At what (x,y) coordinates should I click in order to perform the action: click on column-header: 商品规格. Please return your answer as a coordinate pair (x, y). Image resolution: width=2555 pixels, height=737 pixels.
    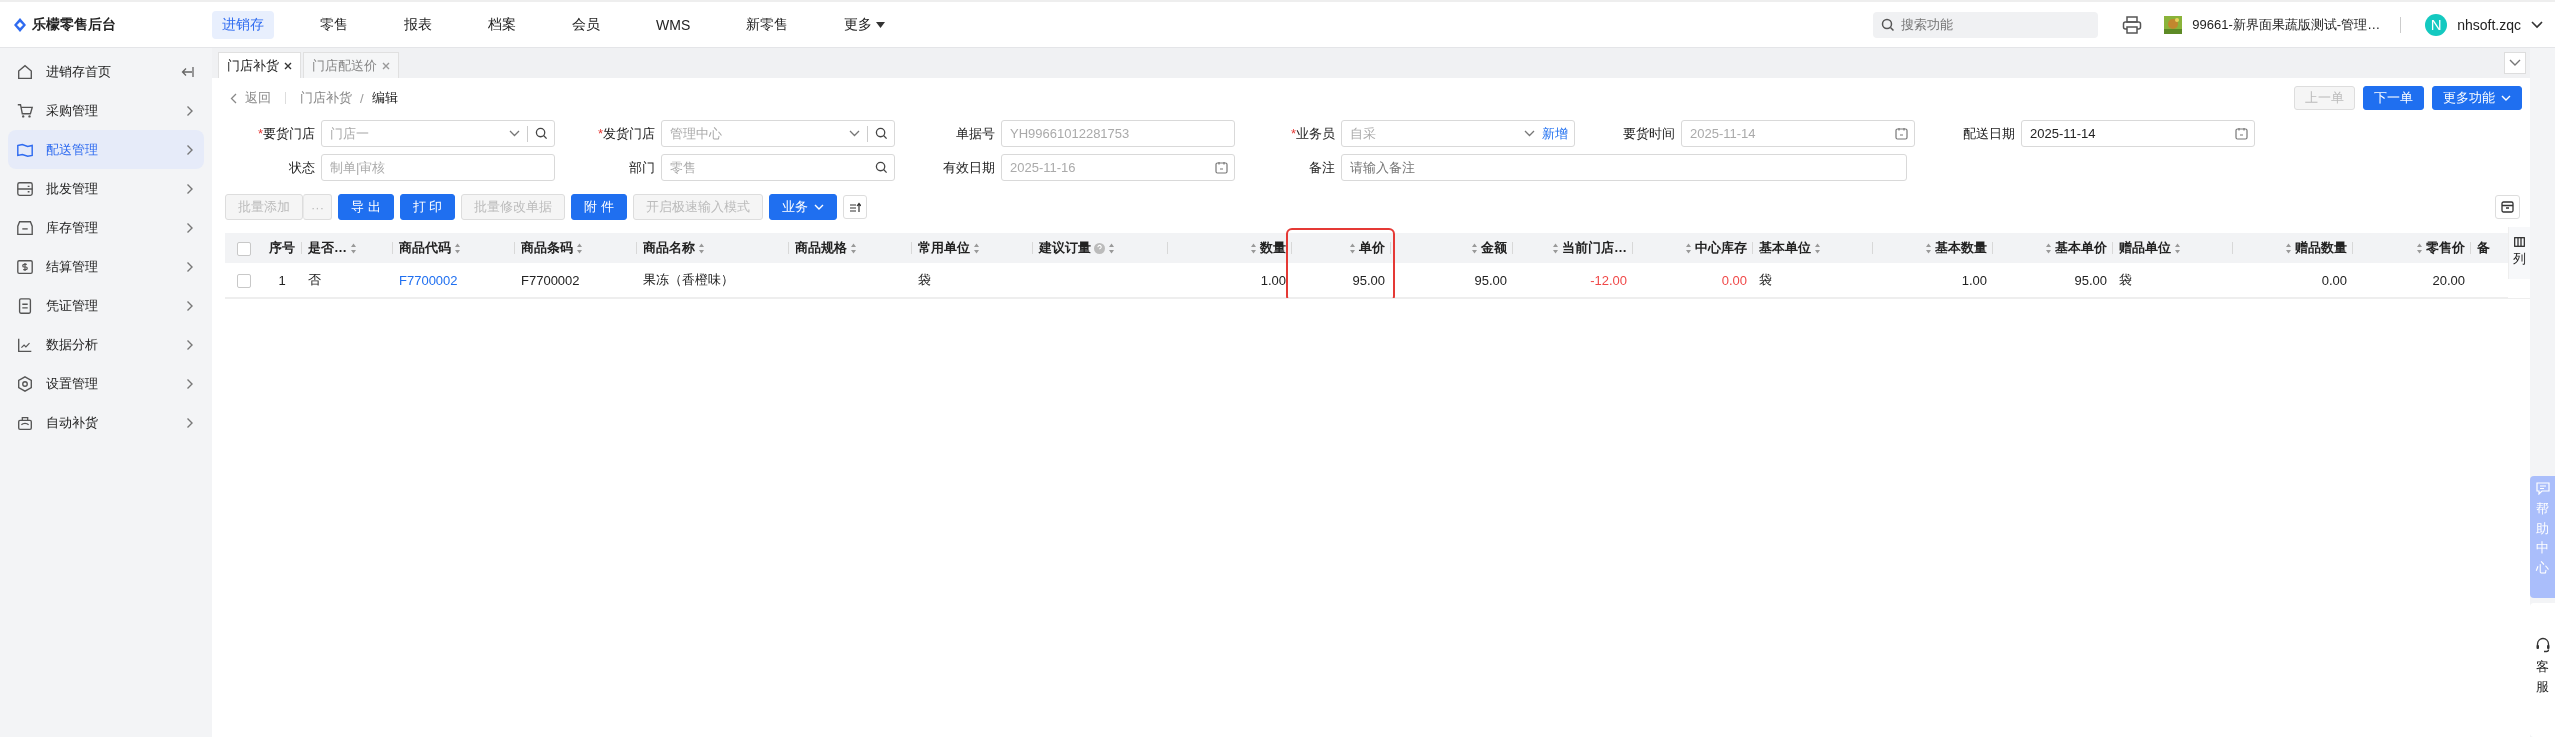
    Looking at the image, I should click on (850, 248).